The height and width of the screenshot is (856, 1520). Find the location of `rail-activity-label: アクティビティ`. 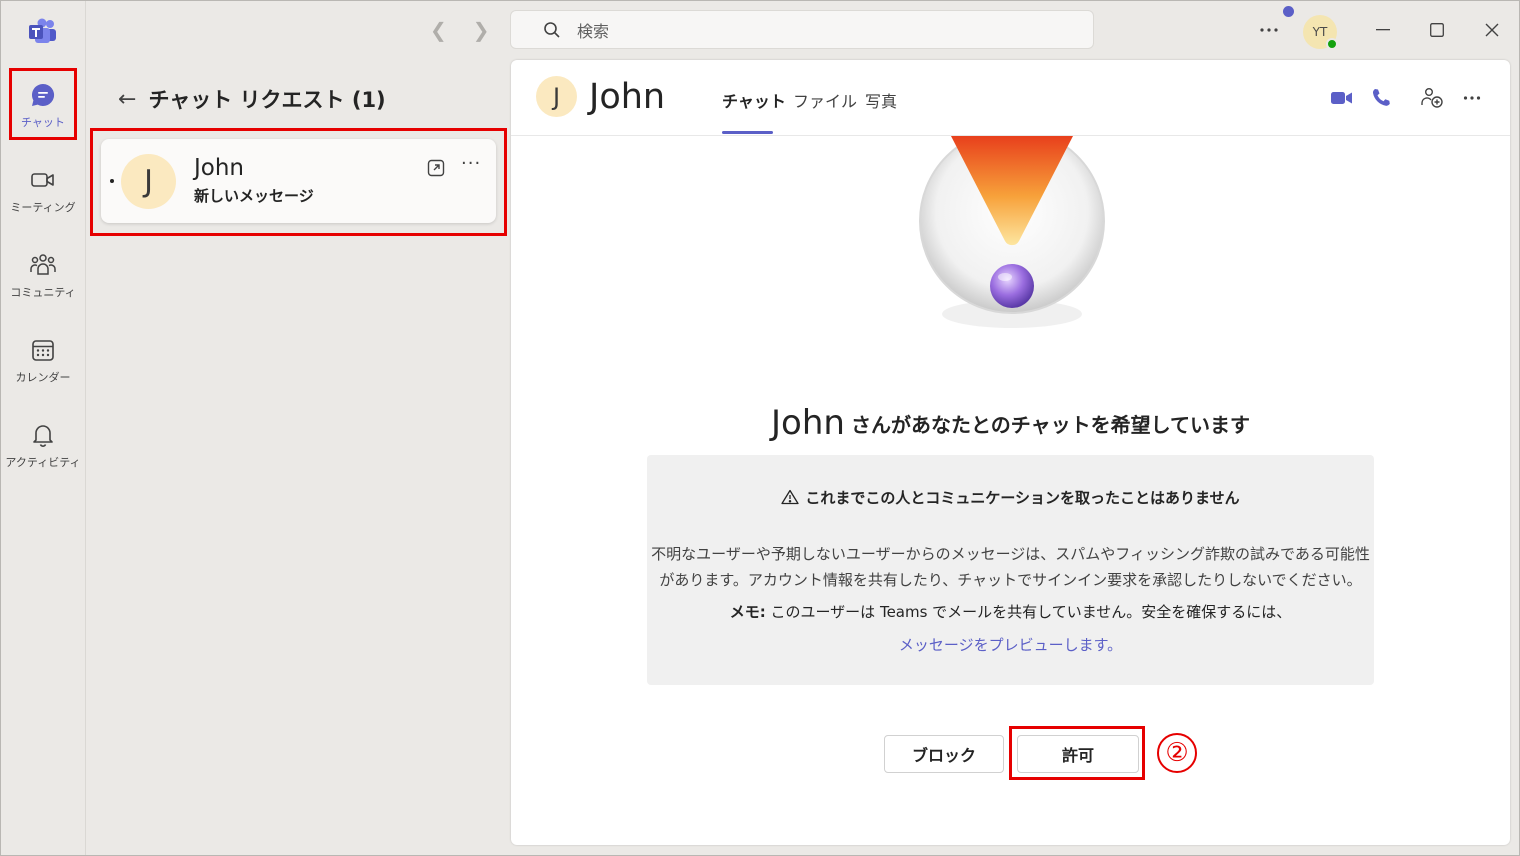

rail-activity-label: アクティビティ is located at coordinates (43, 462).